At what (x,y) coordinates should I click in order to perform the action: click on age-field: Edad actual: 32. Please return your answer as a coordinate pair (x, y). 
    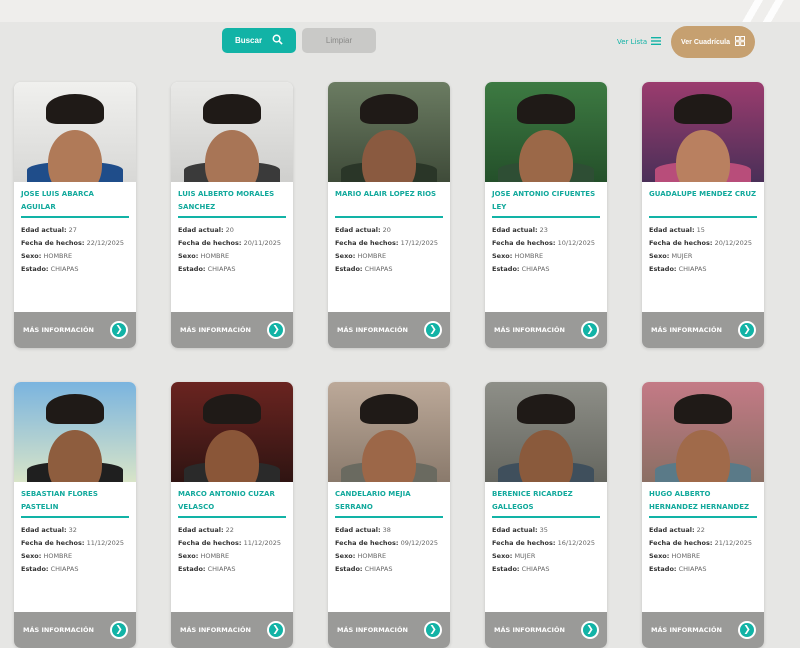
    Looking at the image, I should click on (75, 530).